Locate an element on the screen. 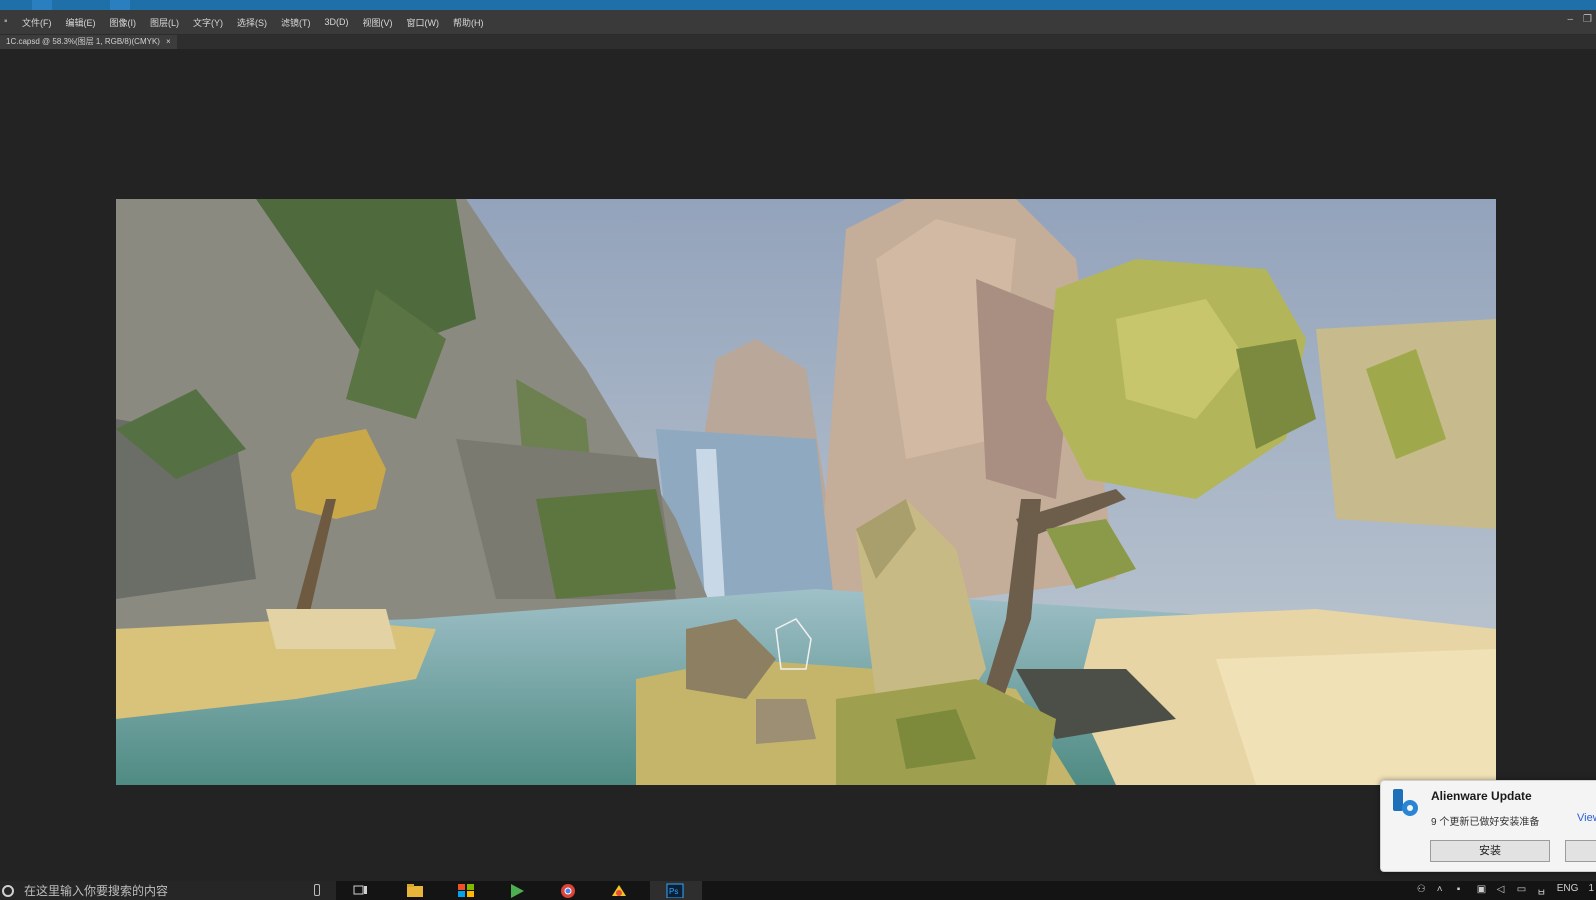 This screenshot has height=900, width=1596. search-placeholder: 在这里输入你要搜索的内容 is located at coordinates (96, 891).